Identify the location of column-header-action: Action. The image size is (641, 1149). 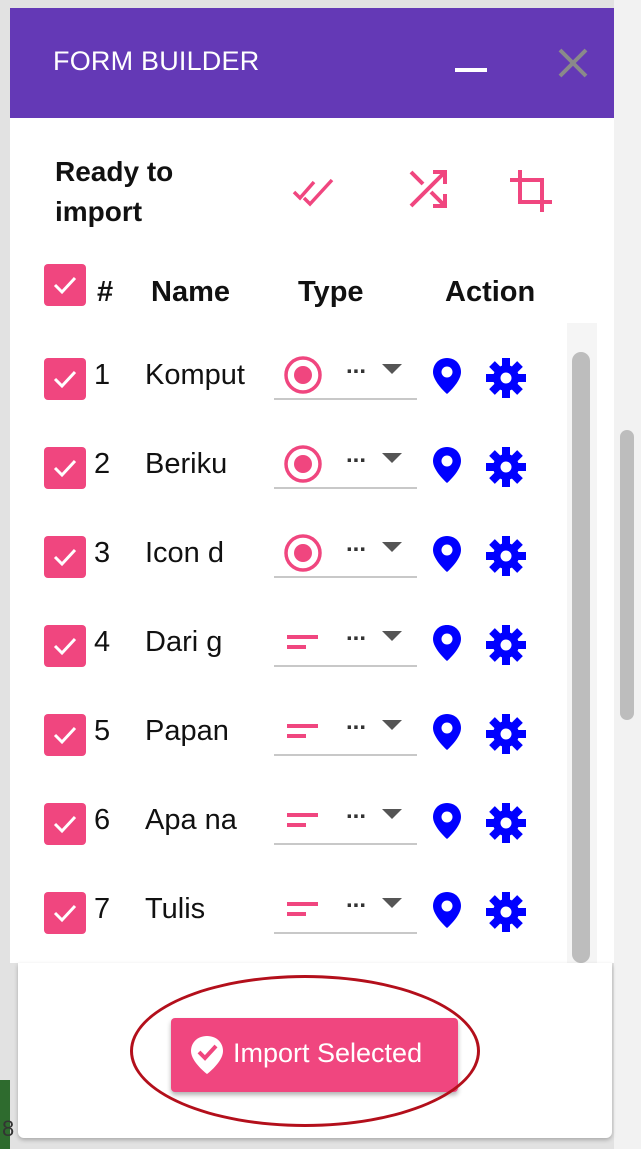
(490, 292).